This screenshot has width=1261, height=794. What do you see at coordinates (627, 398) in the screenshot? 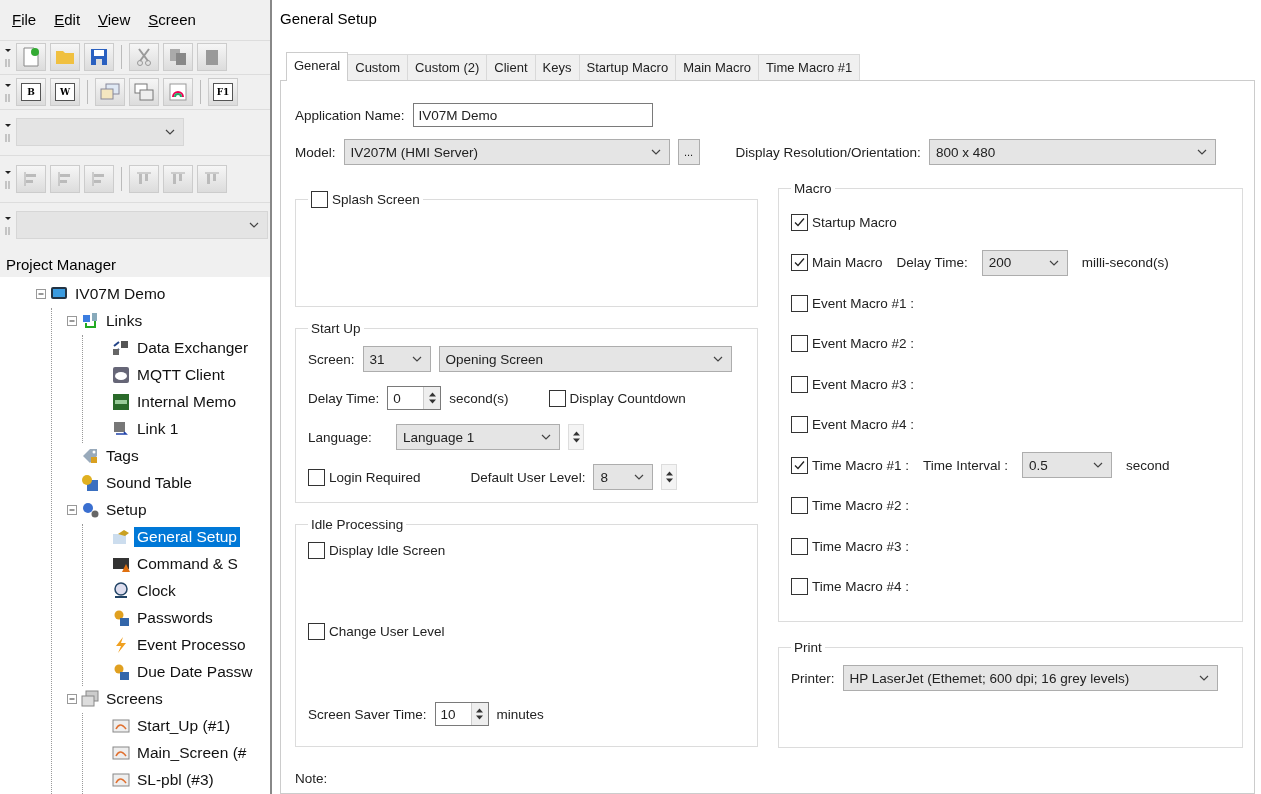
I see `checkbox-label: Display Countdown` at bounding box center [627, 398].